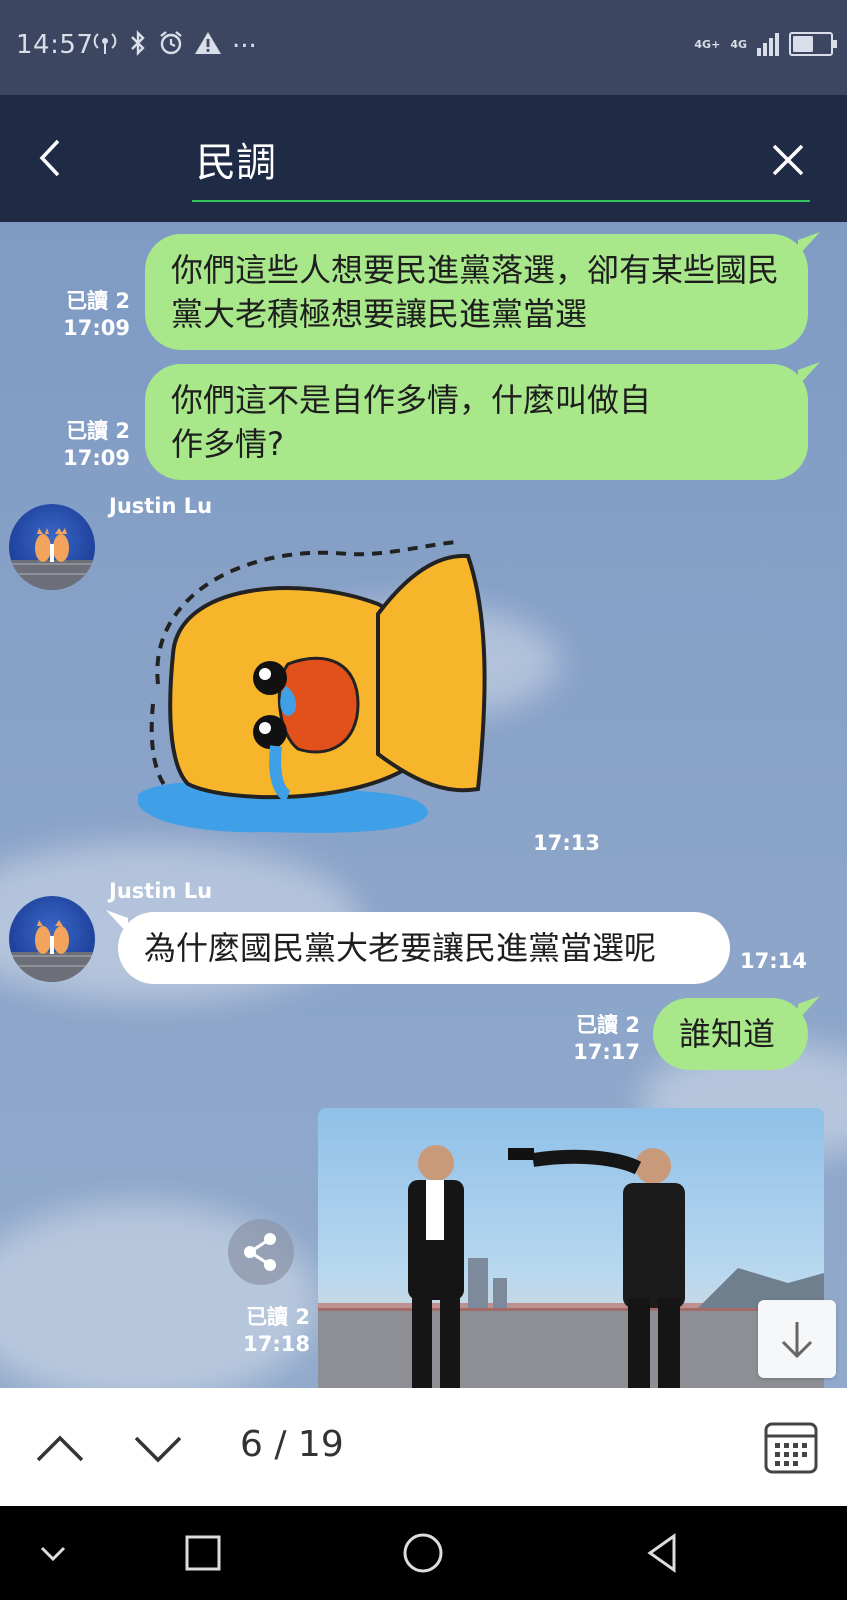 This screenshot has width=847, height=1600. Describe the element at coordinates (606, 1052) in the screenshot. I see `message-time: 17:17` at that location.